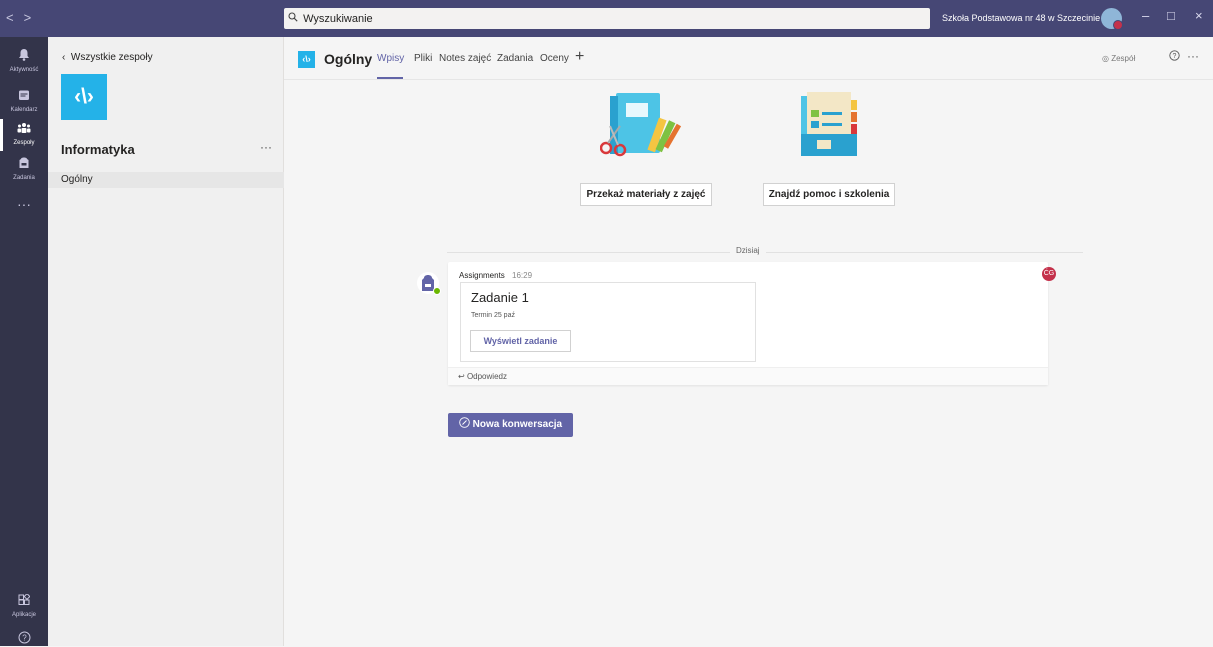 This screenshot has height=647, width=1213. Describe the element at coordinates (608, 322) in the screenshot. I see `assignment-card: Zadanie 1 Termin 25 paź Wyświetl zadanie` at that location.